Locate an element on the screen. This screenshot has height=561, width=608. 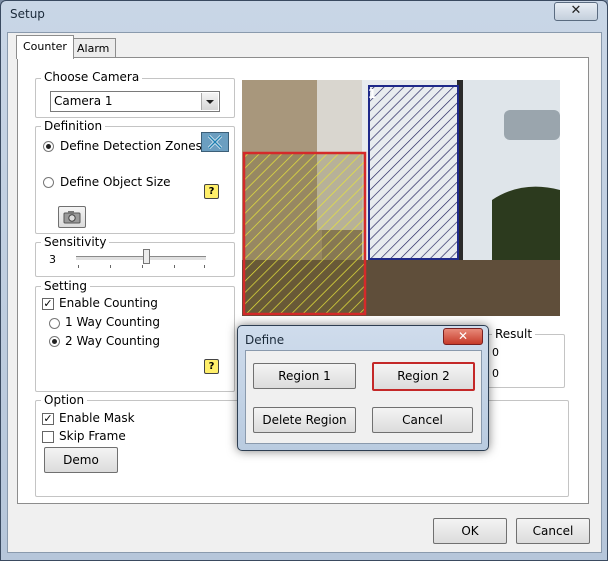
cross-arrows-icon is located at coordinates (215, 142).